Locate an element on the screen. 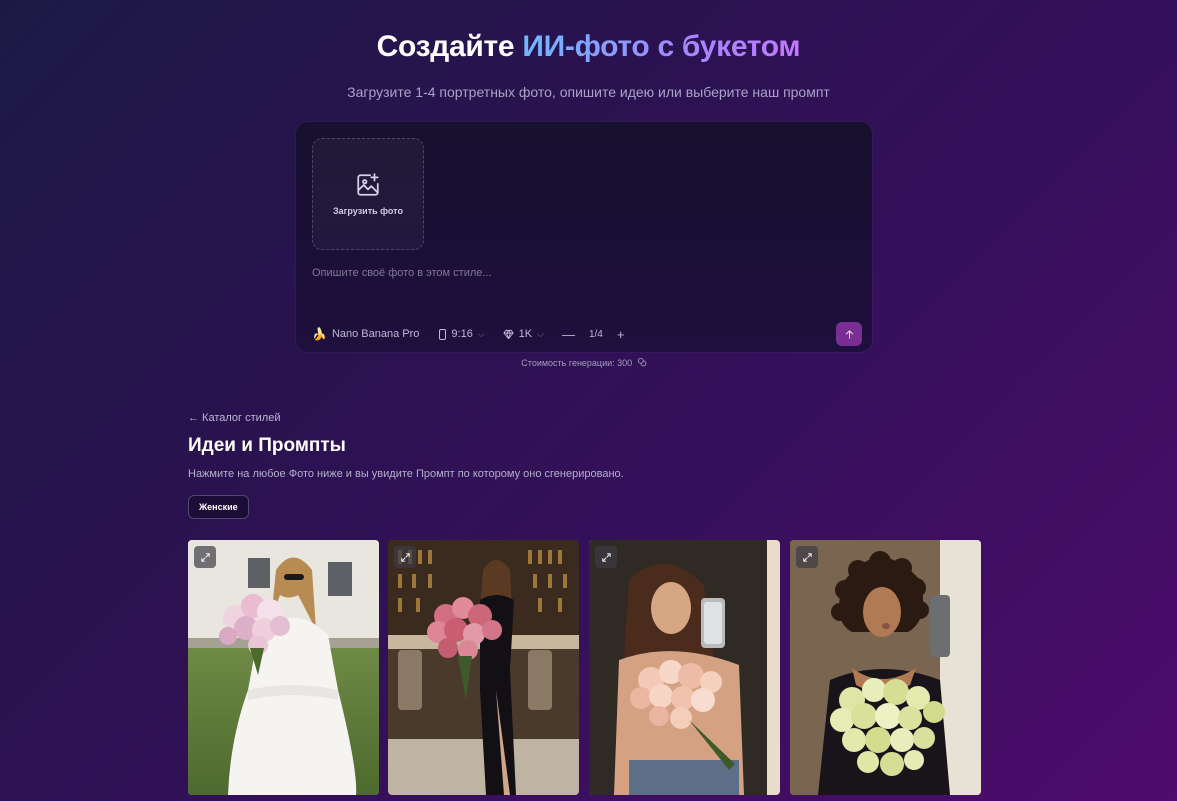 The width and height of the screenshot is (1177, 801). composer-toolbar: 🍌 Nano Banana Pro 9:16 ⌵ 1K ⌵ — 1/4 + is located at coordinates (587, 334).